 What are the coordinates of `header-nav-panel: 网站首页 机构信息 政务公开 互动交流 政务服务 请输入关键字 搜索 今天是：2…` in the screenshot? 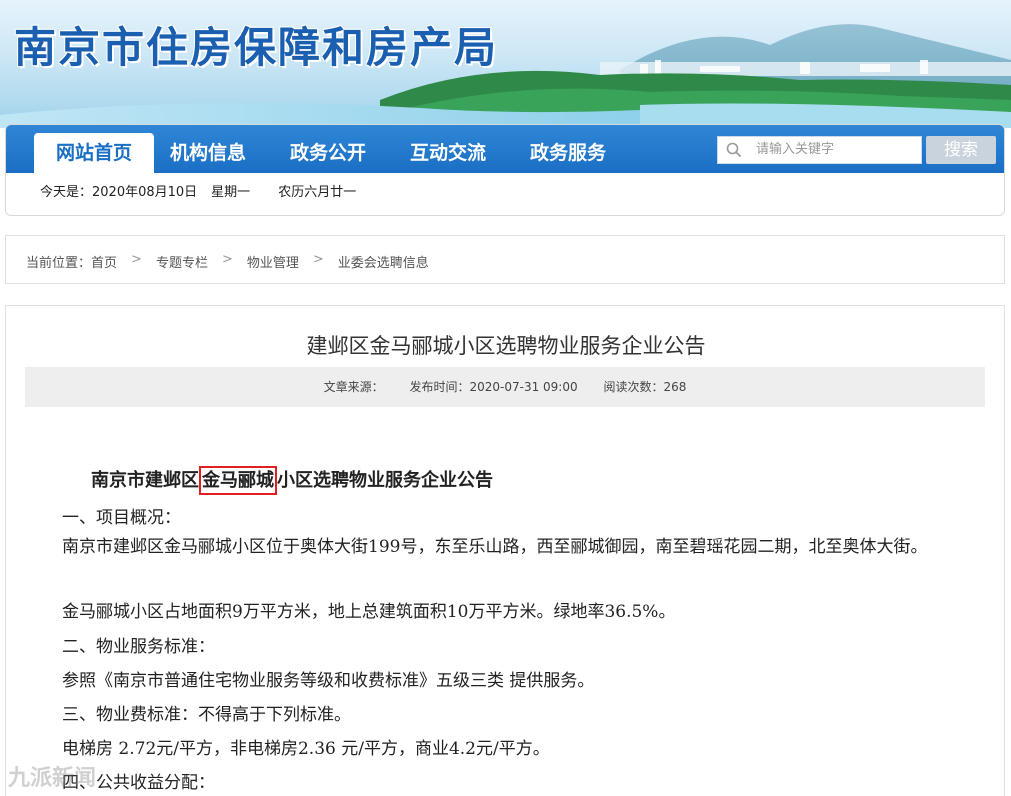 It's located at (505, 170).